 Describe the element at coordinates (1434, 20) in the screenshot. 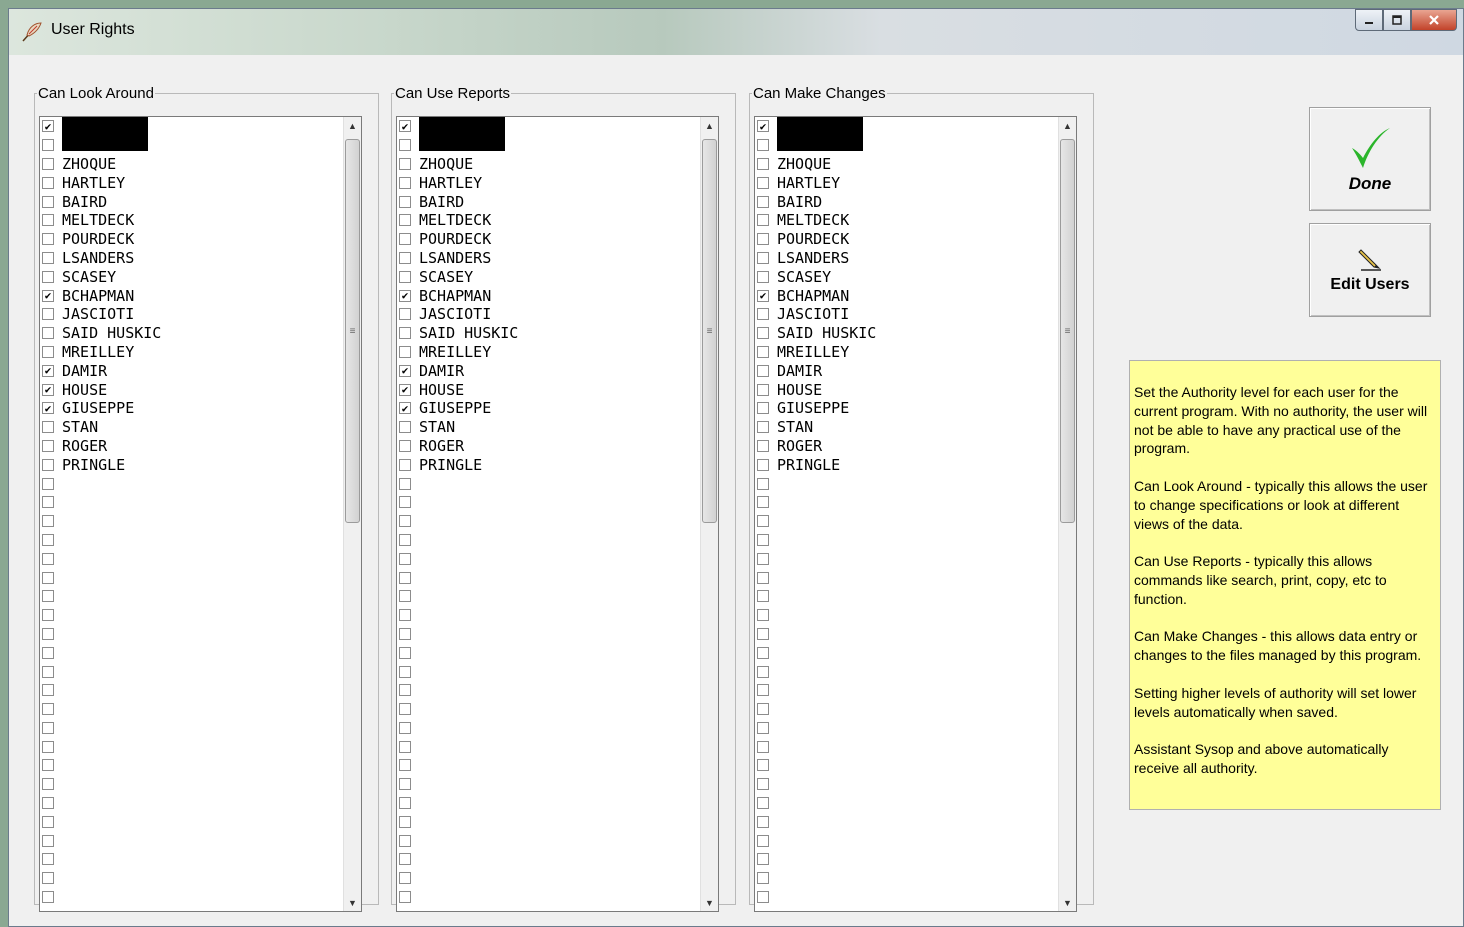

I see `close-button` at that location.